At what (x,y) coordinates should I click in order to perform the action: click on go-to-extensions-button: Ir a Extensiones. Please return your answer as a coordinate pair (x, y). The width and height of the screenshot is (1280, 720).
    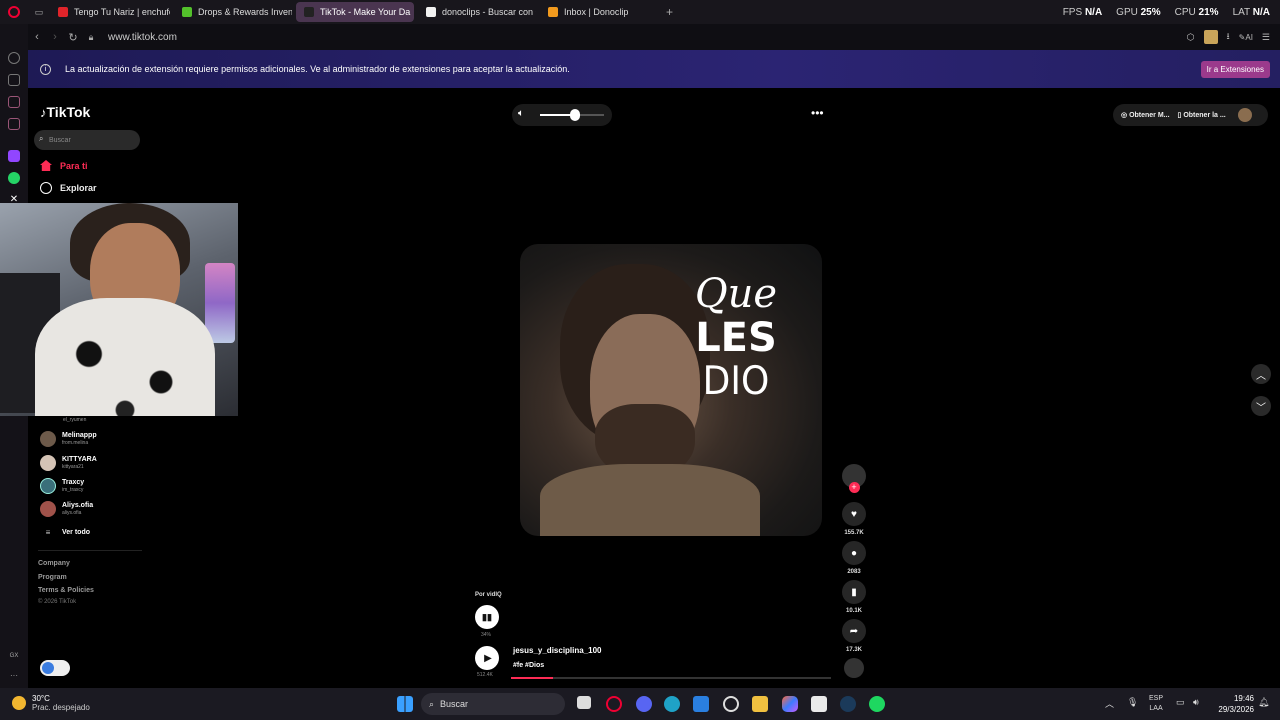
    Looking at the image, I should click on (1235, 69).